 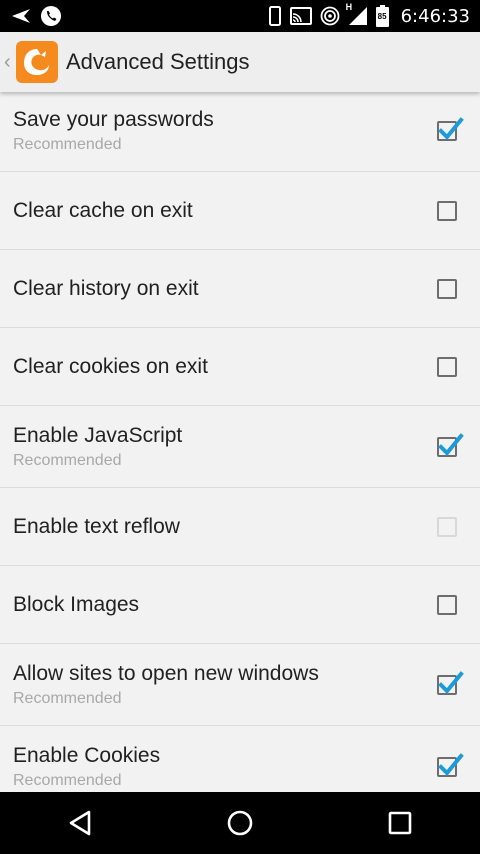 I want to click on enable-cookies-checkbox, so click(x=450, y=765).